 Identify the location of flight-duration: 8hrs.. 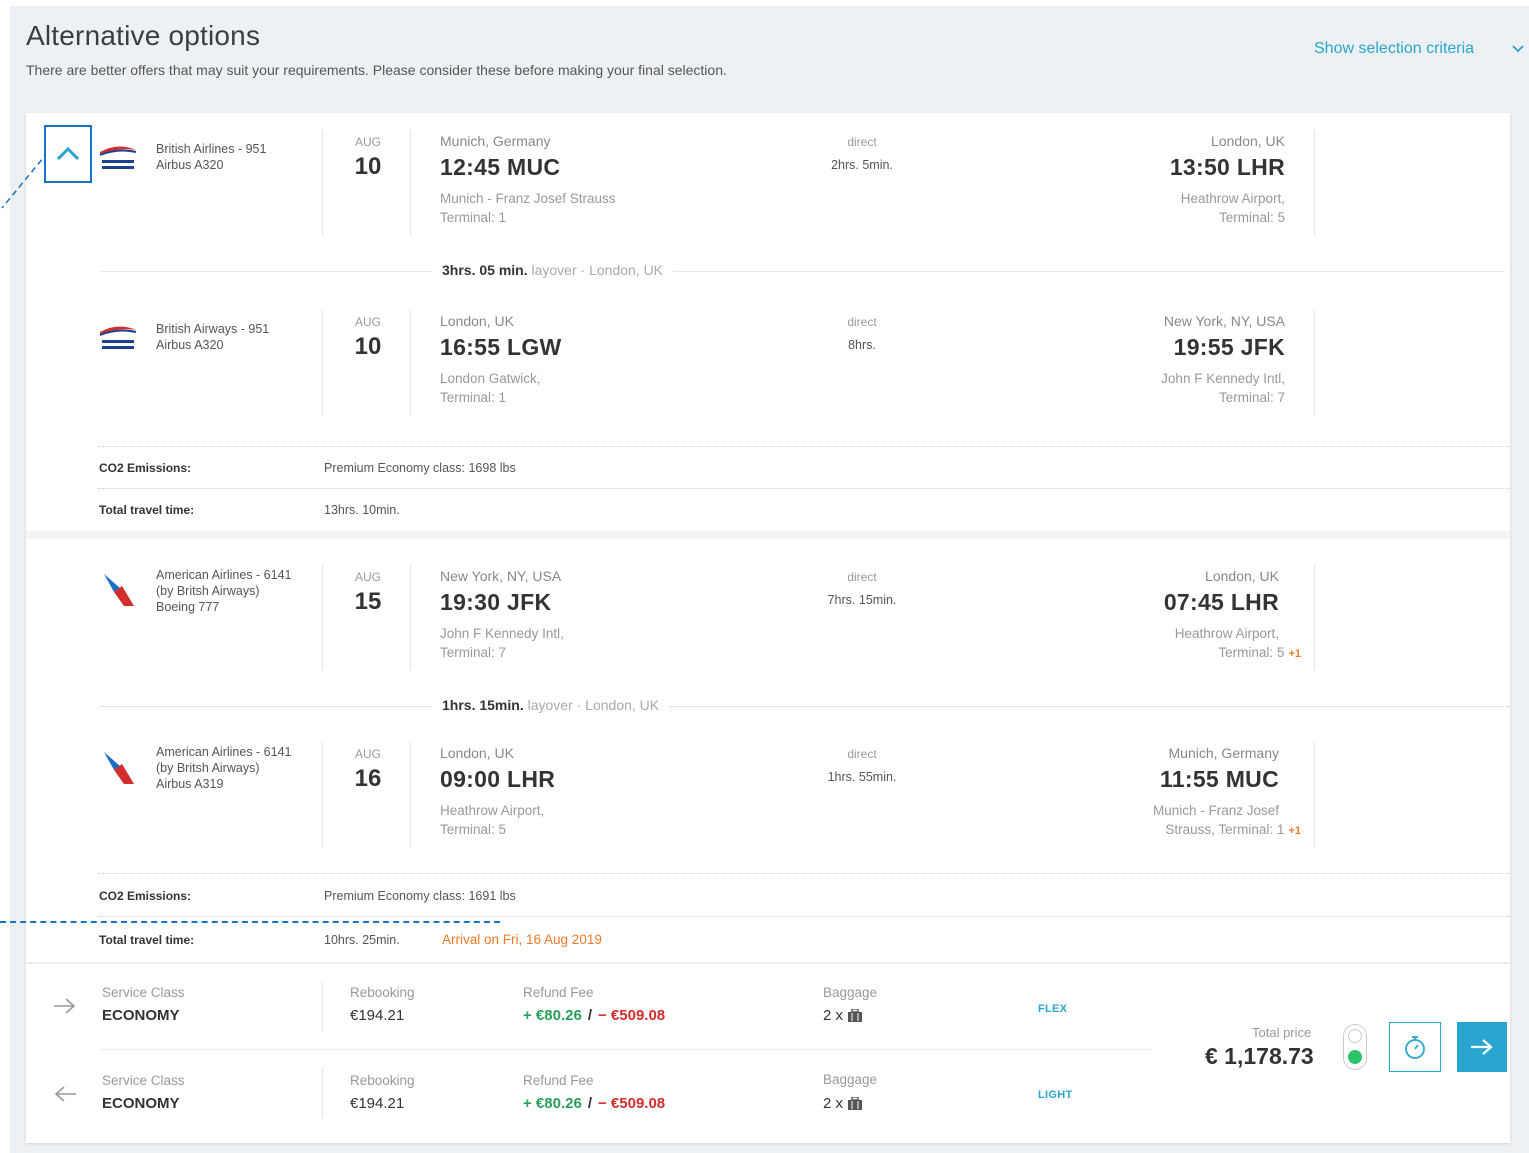
(862, 345).